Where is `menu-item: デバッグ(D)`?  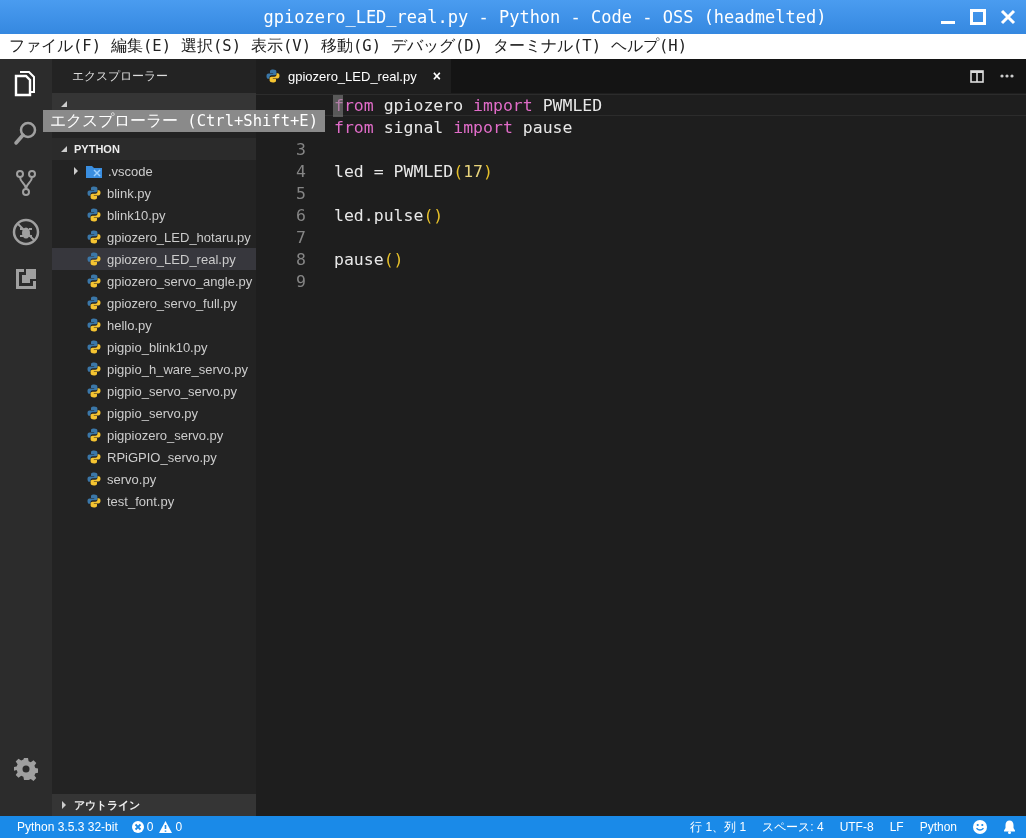 menu-item: デバッグ(D) is located at coordinates (437, 46).